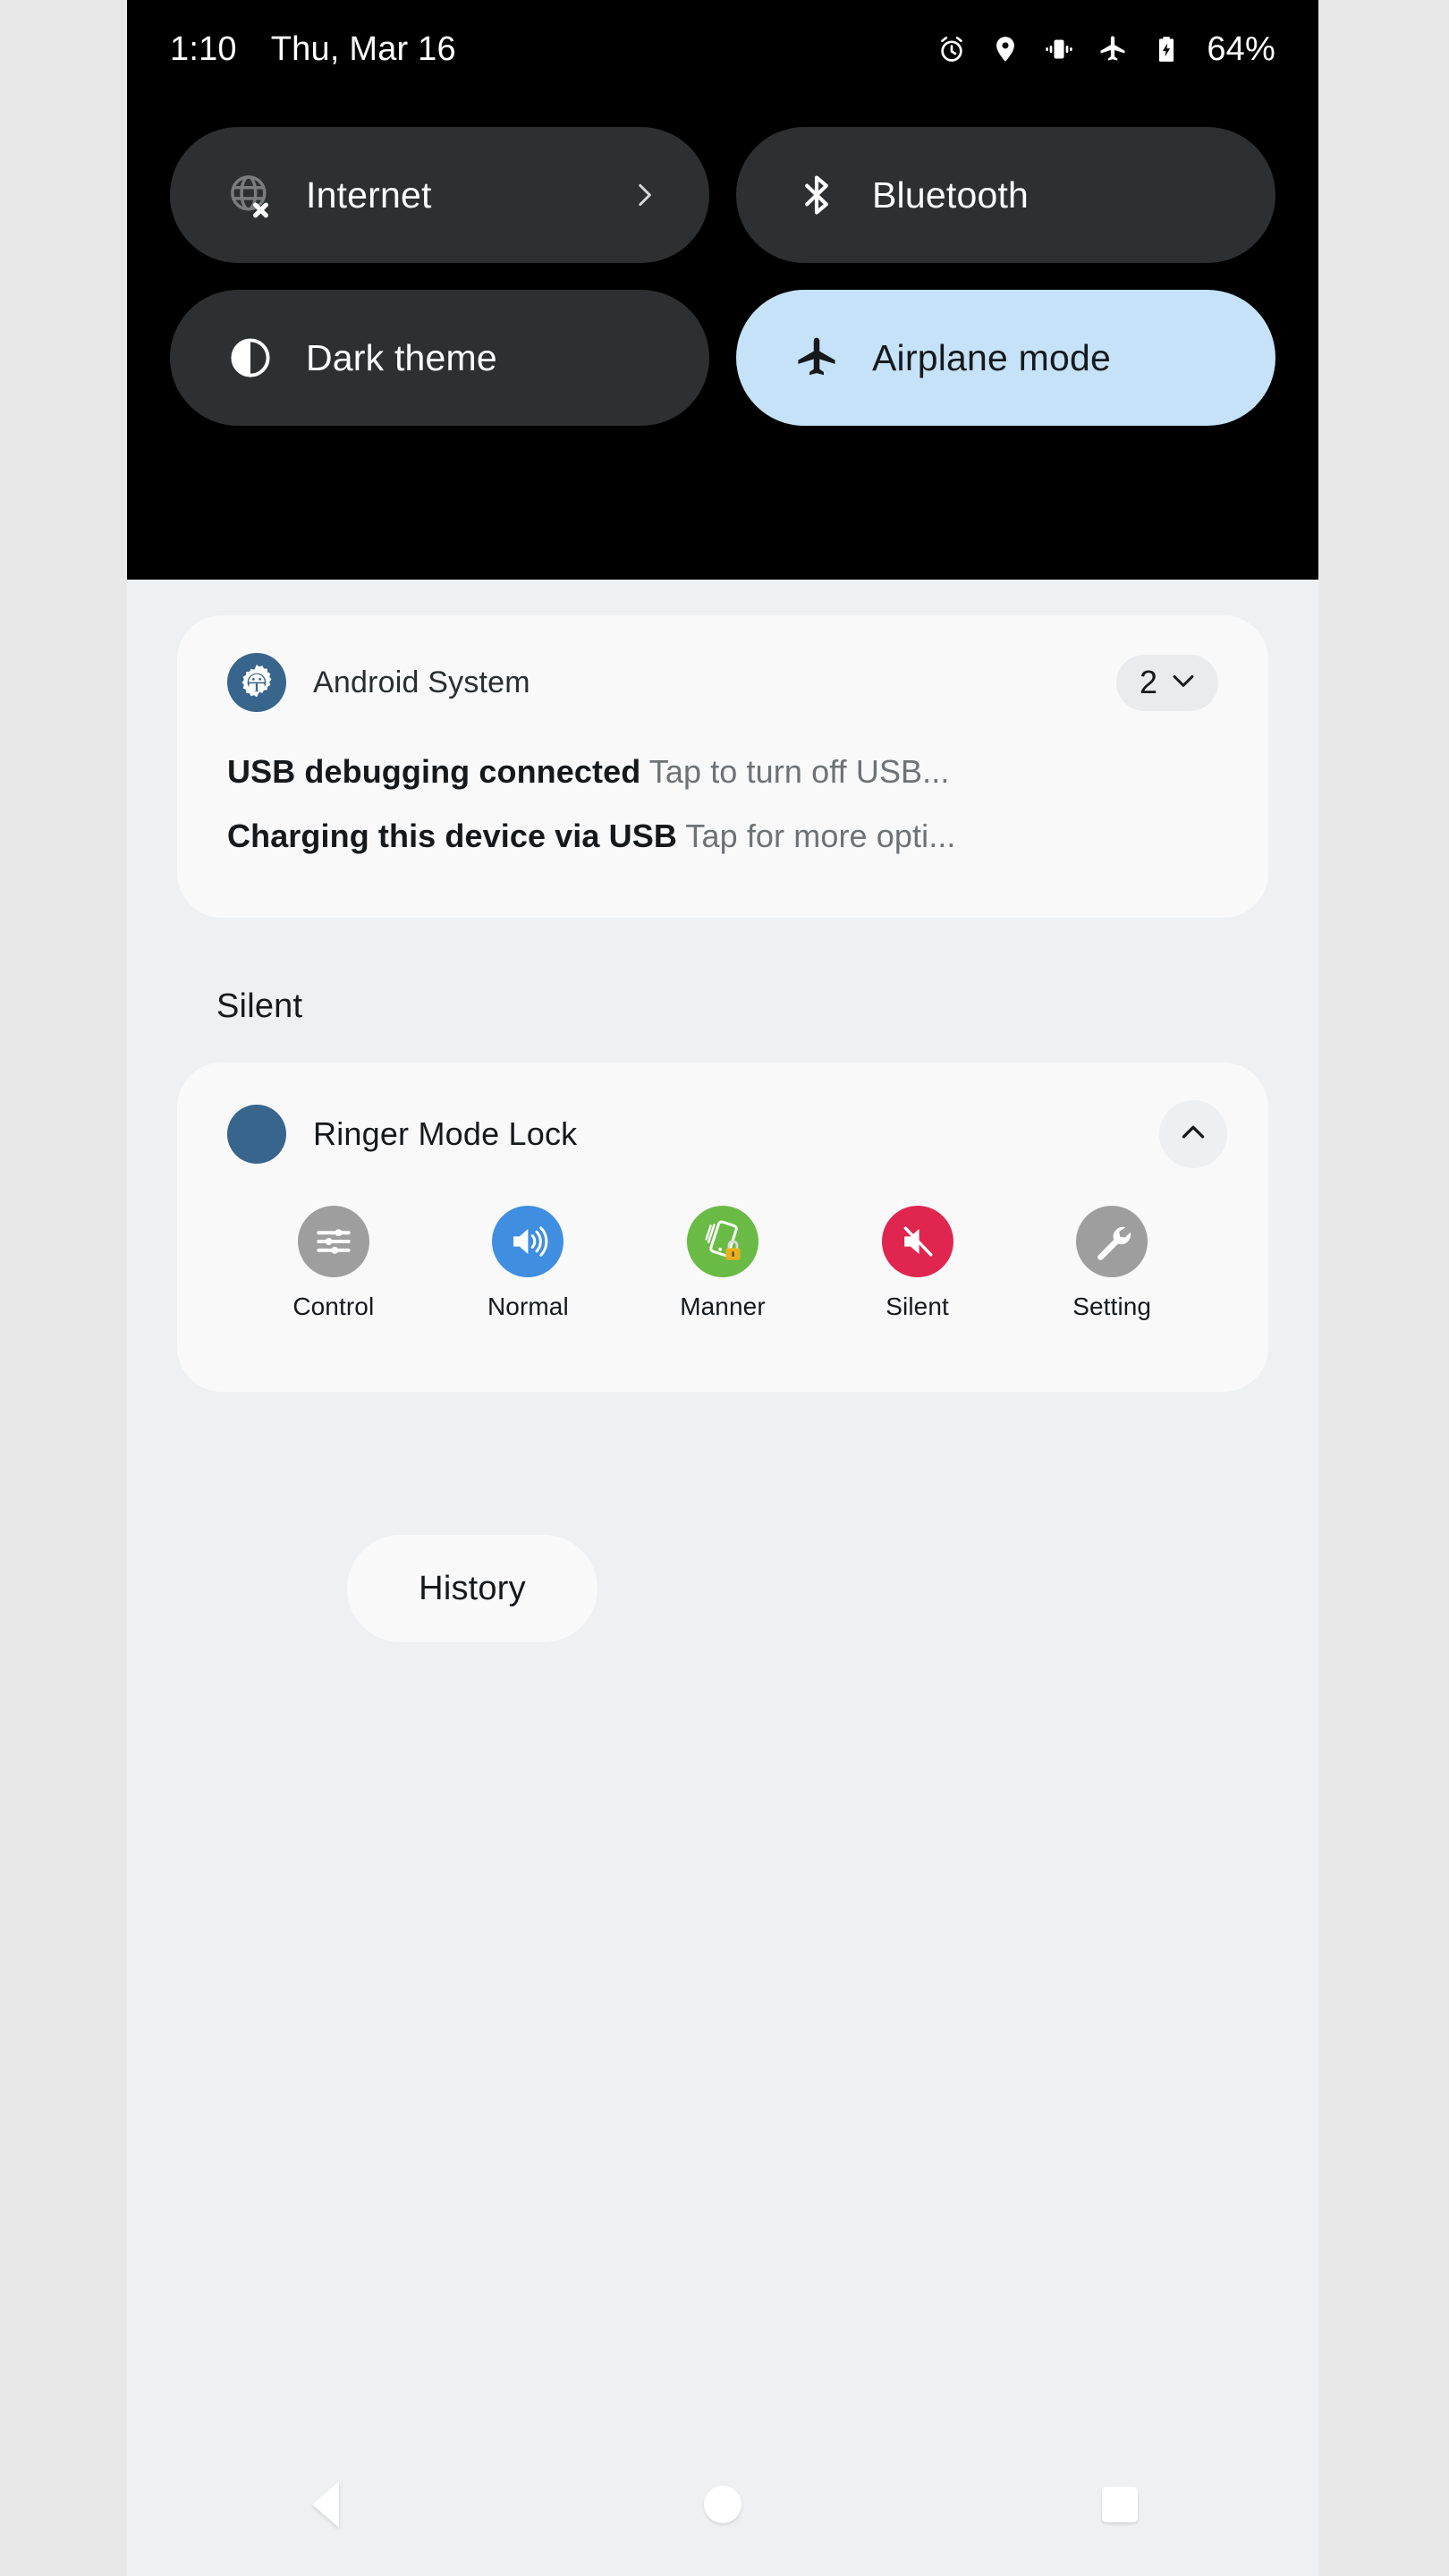 Image resolution: width=1449 pixels, height=2576 pixels. I want to click on ringer-action-label: Control, so click(333, 1306).